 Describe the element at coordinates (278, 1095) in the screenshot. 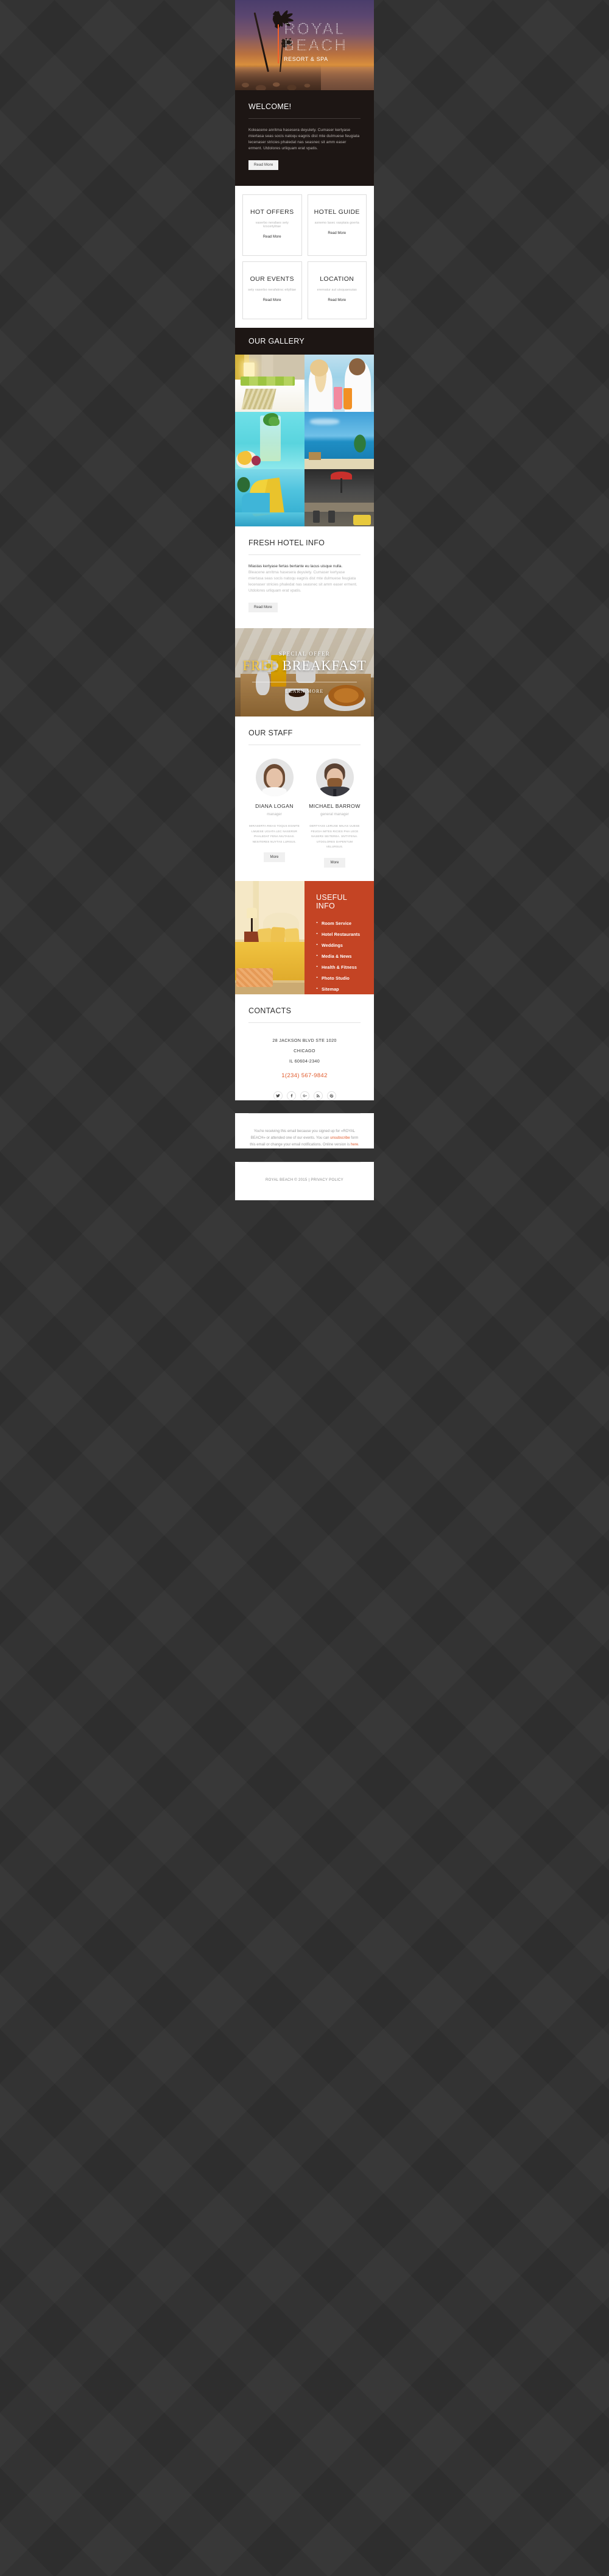

I see `twitter-icon` at that location.